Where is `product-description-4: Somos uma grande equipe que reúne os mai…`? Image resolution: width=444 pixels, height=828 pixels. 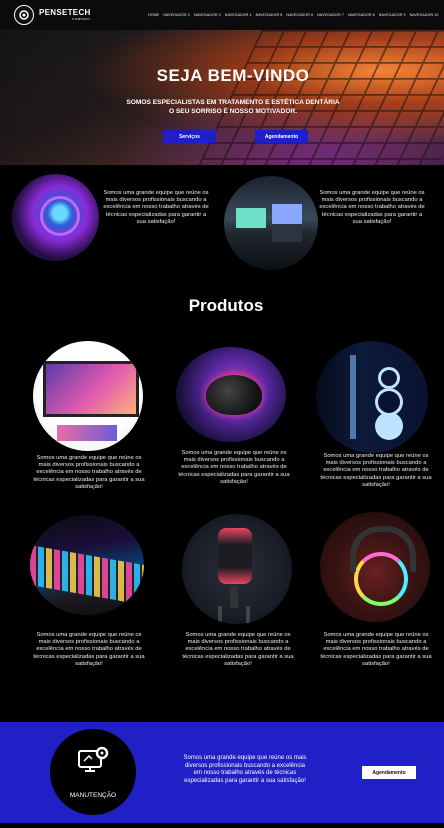
product-description-4: Somos uma grande equipe que reúne os mai… is located at coordinates (89, 649).